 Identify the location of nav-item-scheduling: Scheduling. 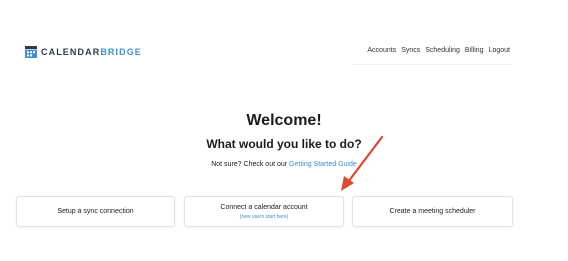
(442, 51).